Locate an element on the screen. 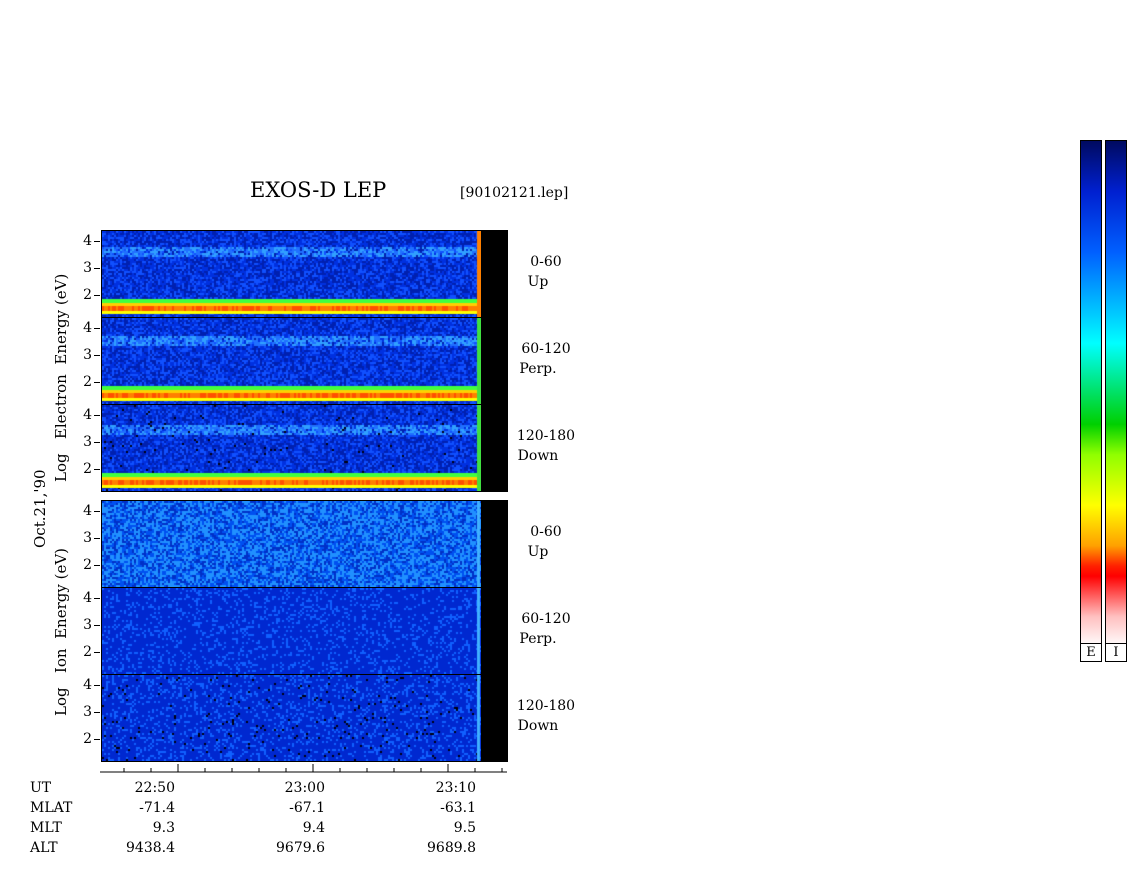  ion-pitch-range-label: 60-120 is located at coordinates (546, 619).